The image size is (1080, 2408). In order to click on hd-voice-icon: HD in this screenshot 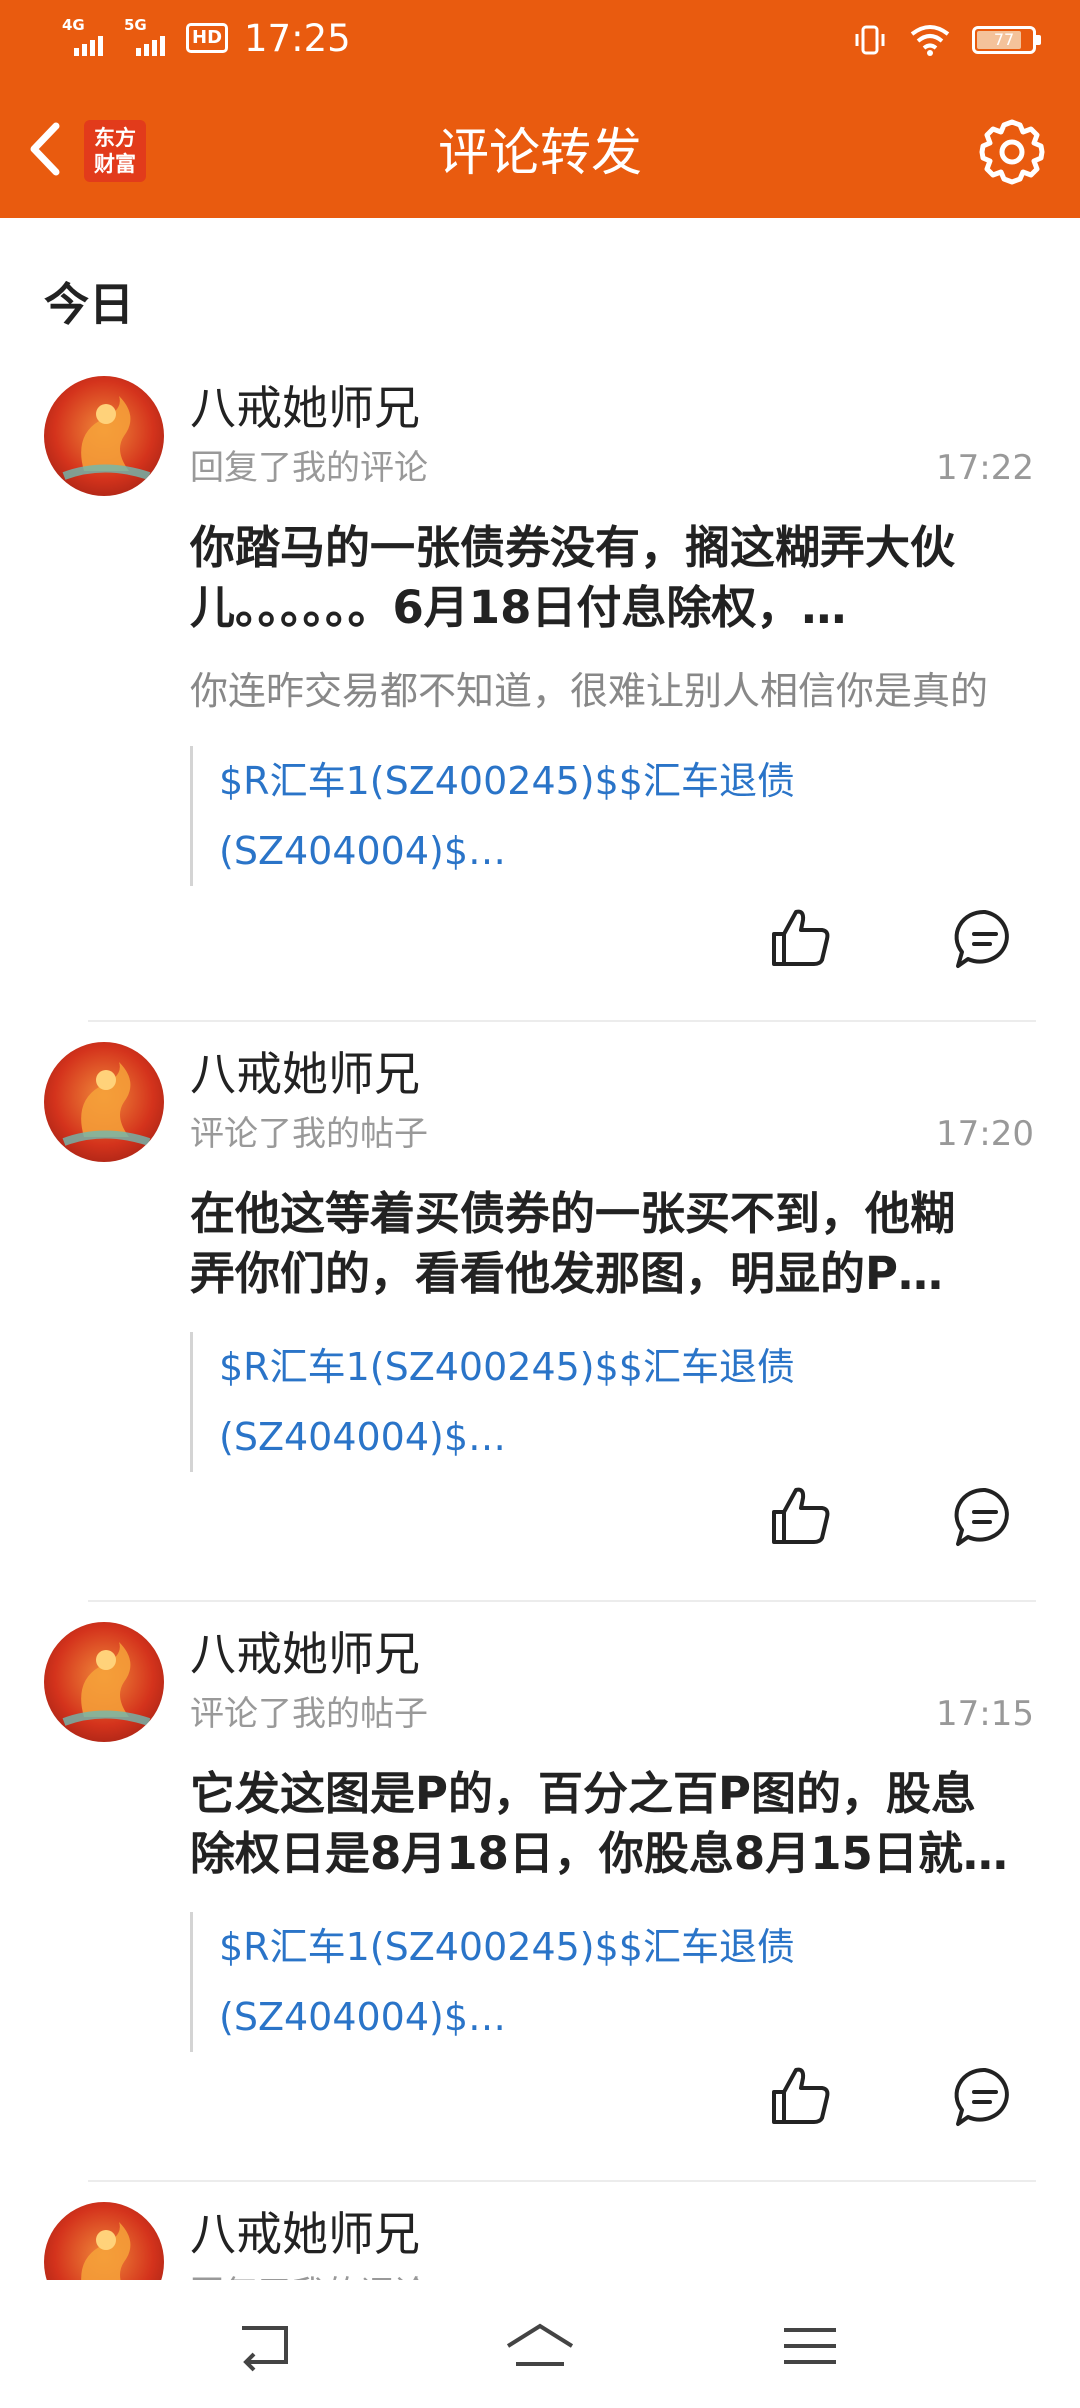, I will do `click(207, 38)`.